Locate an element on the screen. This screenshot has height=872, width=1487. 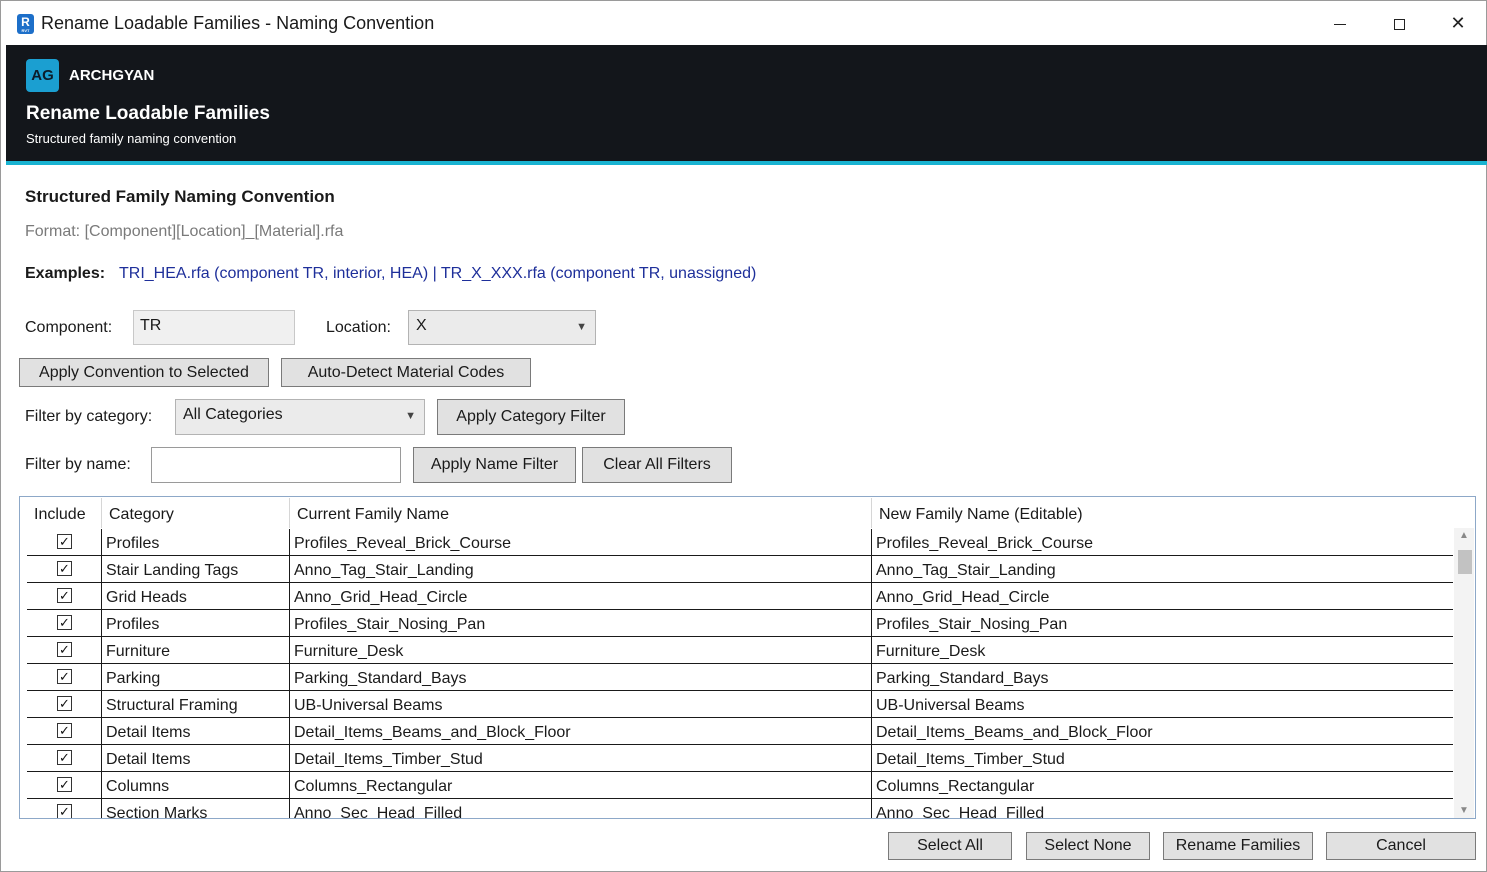
close-icon: ✕ is located at coordinates (1458, 23).